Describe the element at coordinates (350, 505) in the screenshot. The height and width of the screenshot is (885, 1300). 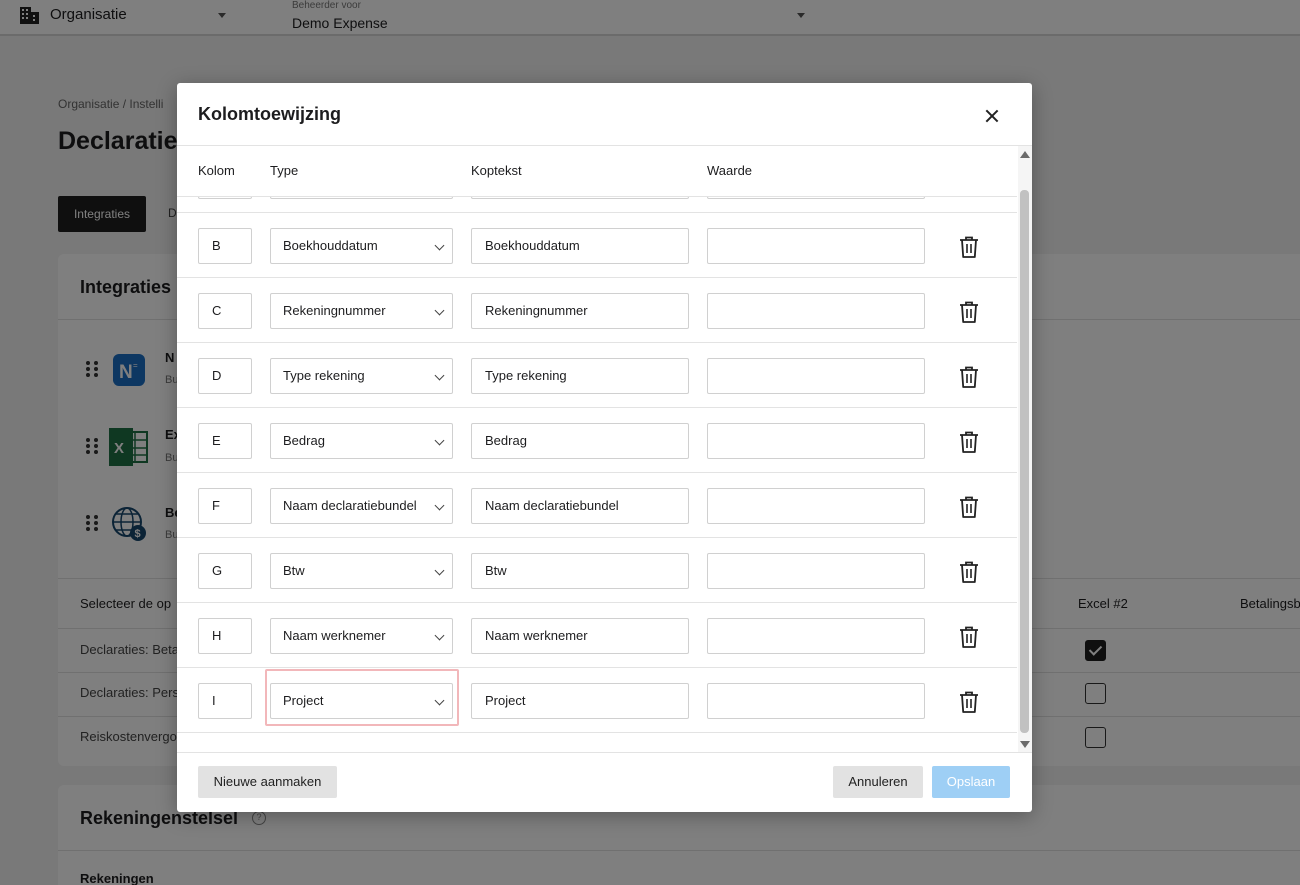
I see `type-select-value: Naam declaratiebundel` at that location.